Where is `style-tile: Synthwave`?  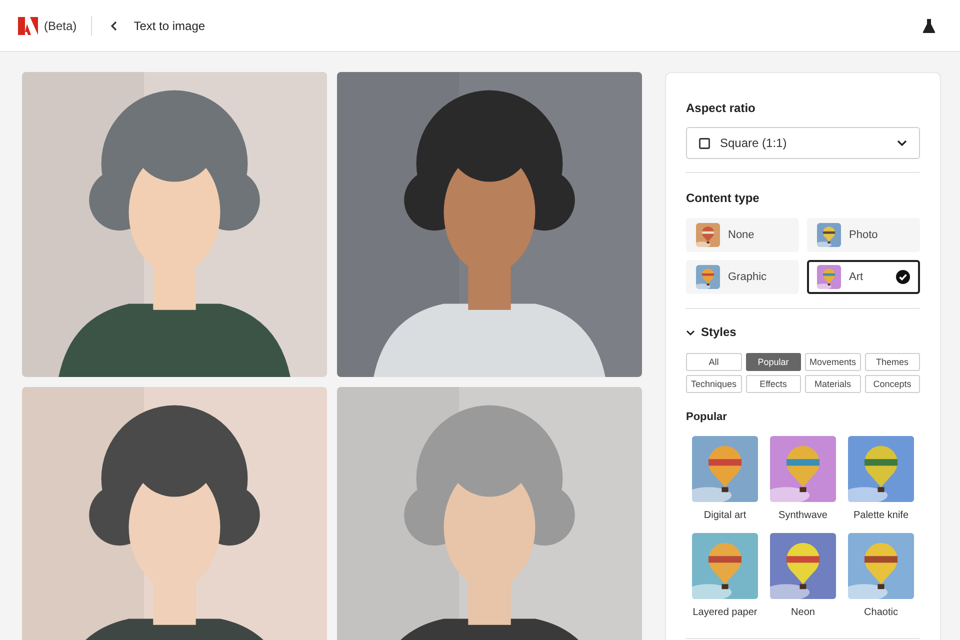
style-tile: Synthwave is located at coordinates (803, 479).